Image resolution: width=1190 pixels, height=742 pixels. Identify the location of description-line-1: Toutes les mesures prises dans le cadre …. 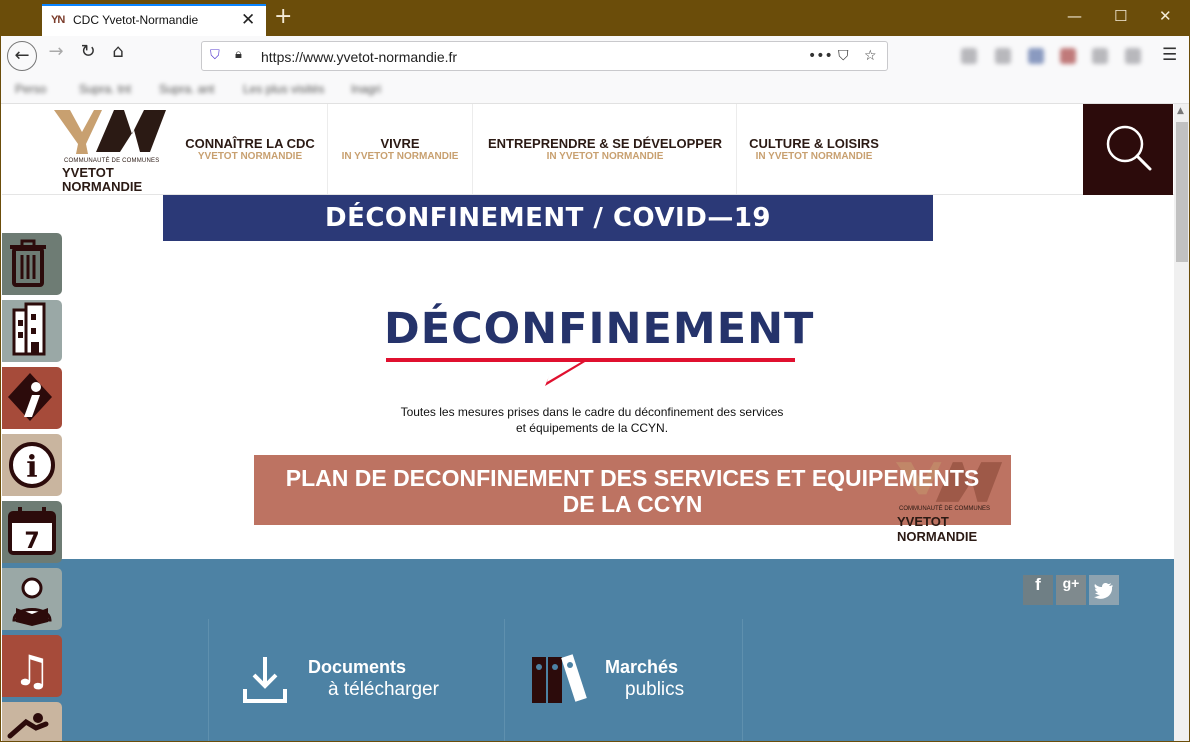
(592, 412).